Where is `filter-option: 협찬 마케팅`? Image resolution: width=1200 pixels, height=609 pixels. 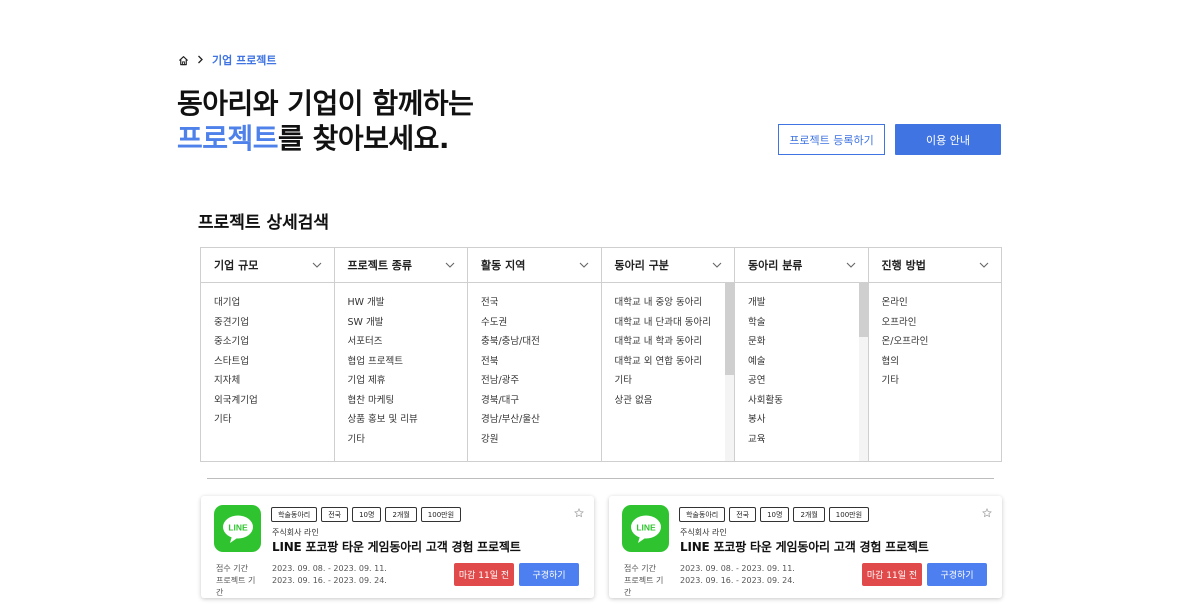 filter-option: 협찬 마케팅 is located at coordinates (408, 401).